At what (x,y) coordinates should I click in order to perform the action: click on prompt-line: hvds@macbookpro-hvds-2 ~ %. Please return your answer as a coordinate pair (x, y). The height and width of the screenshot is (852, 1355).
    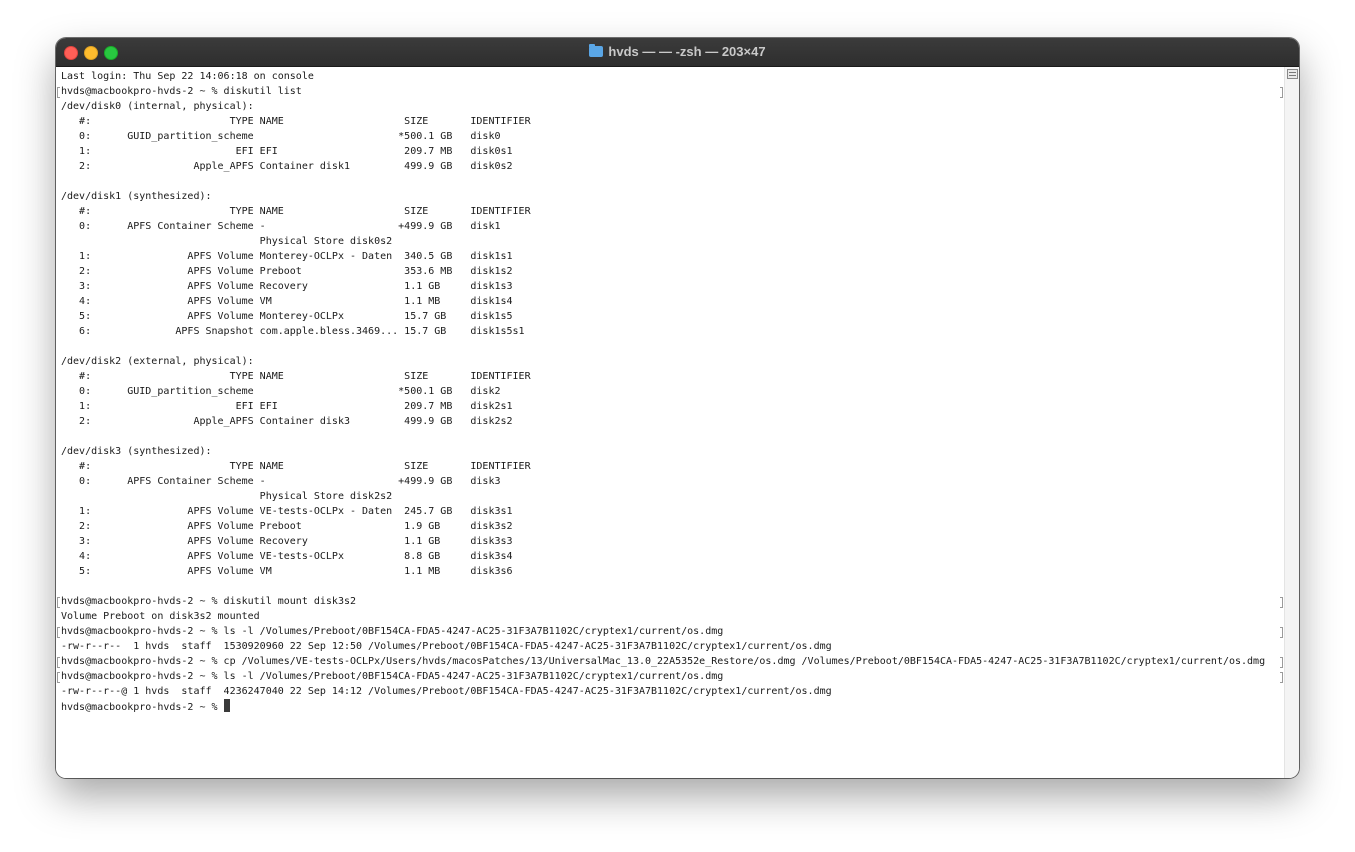
    Looking at the image, I should click on (663, 706).